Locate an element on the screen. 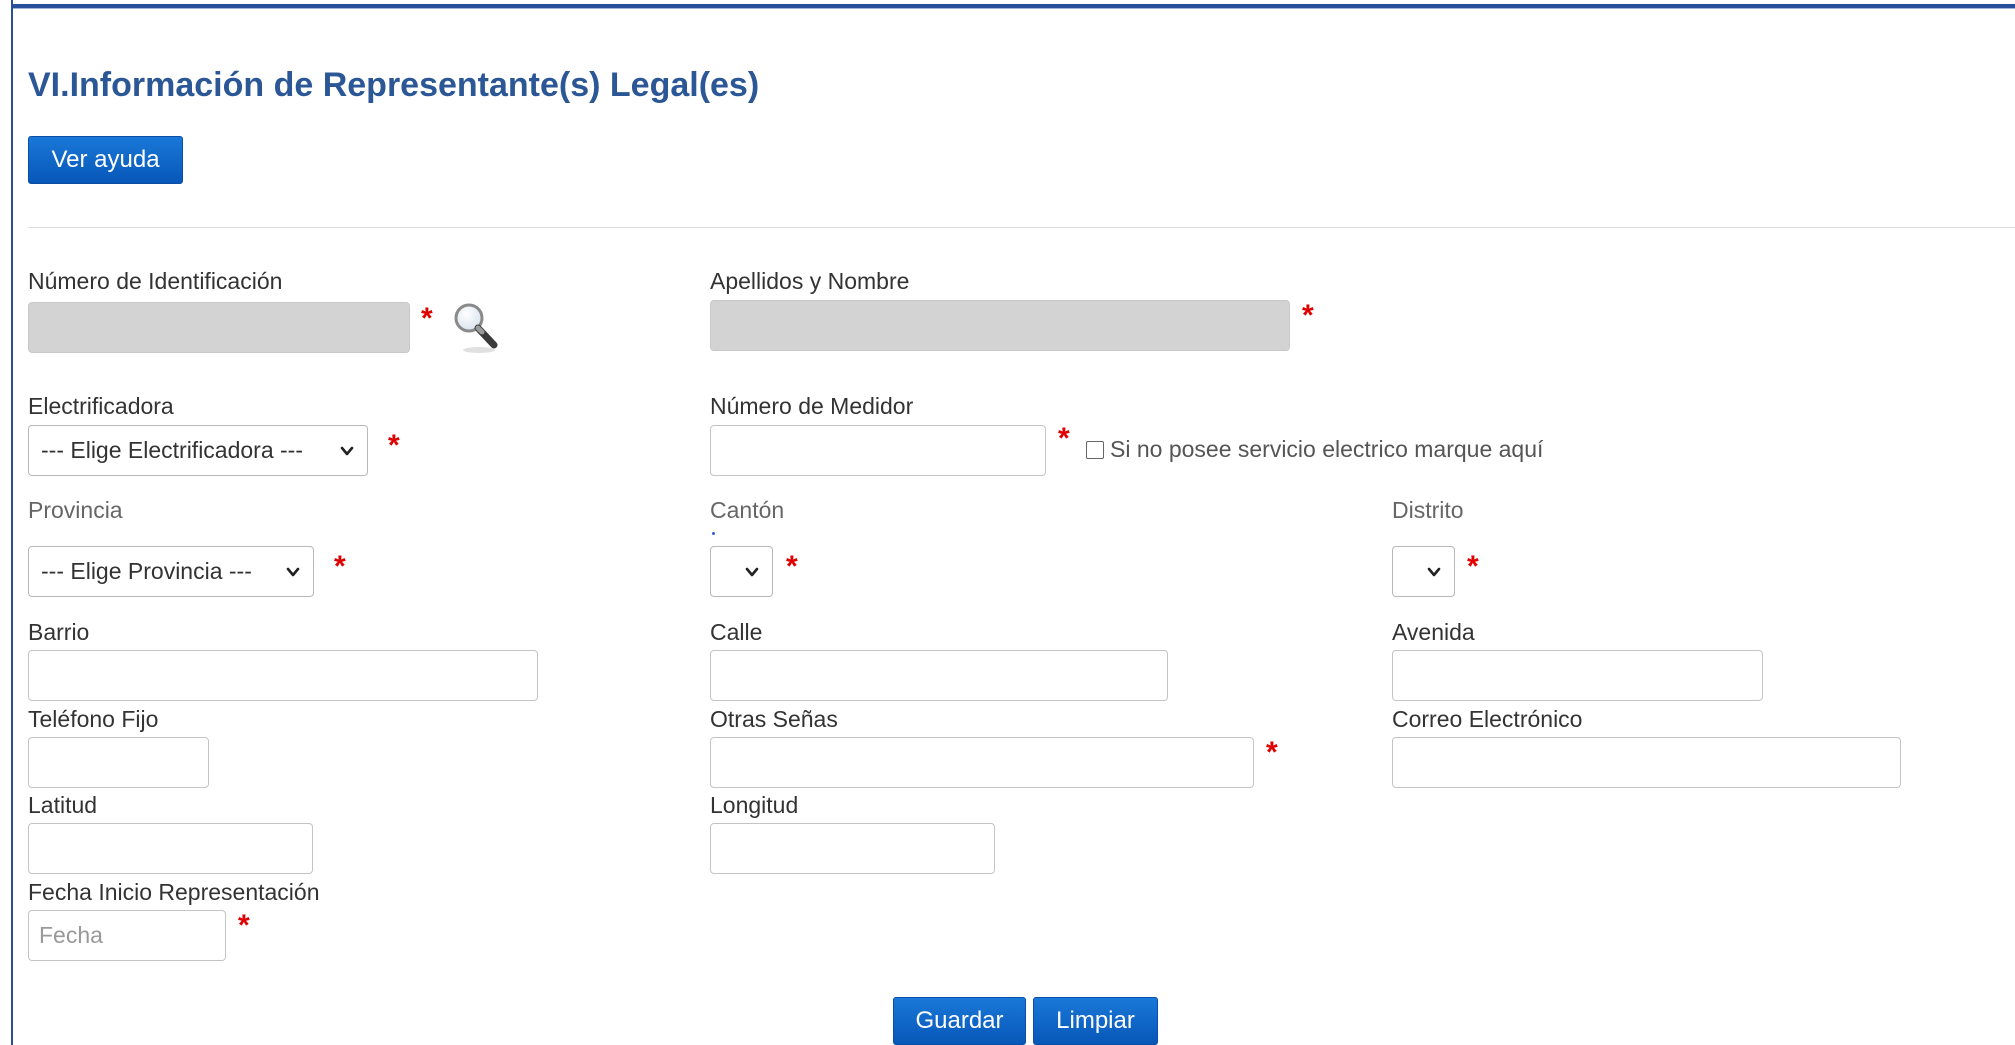 The height and width of the screenshot is (1045, 2015). meter-number-label: Número de Medidor is located at coordinates (812, 406).